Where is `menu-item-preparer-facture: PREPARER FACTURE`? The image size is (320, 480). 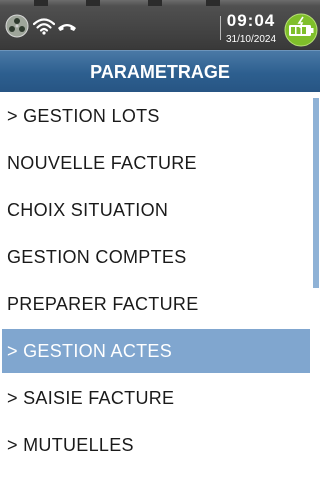 menu-item-preparer-facture: PREPARER FACTURE is located at coordinates (156, 304).